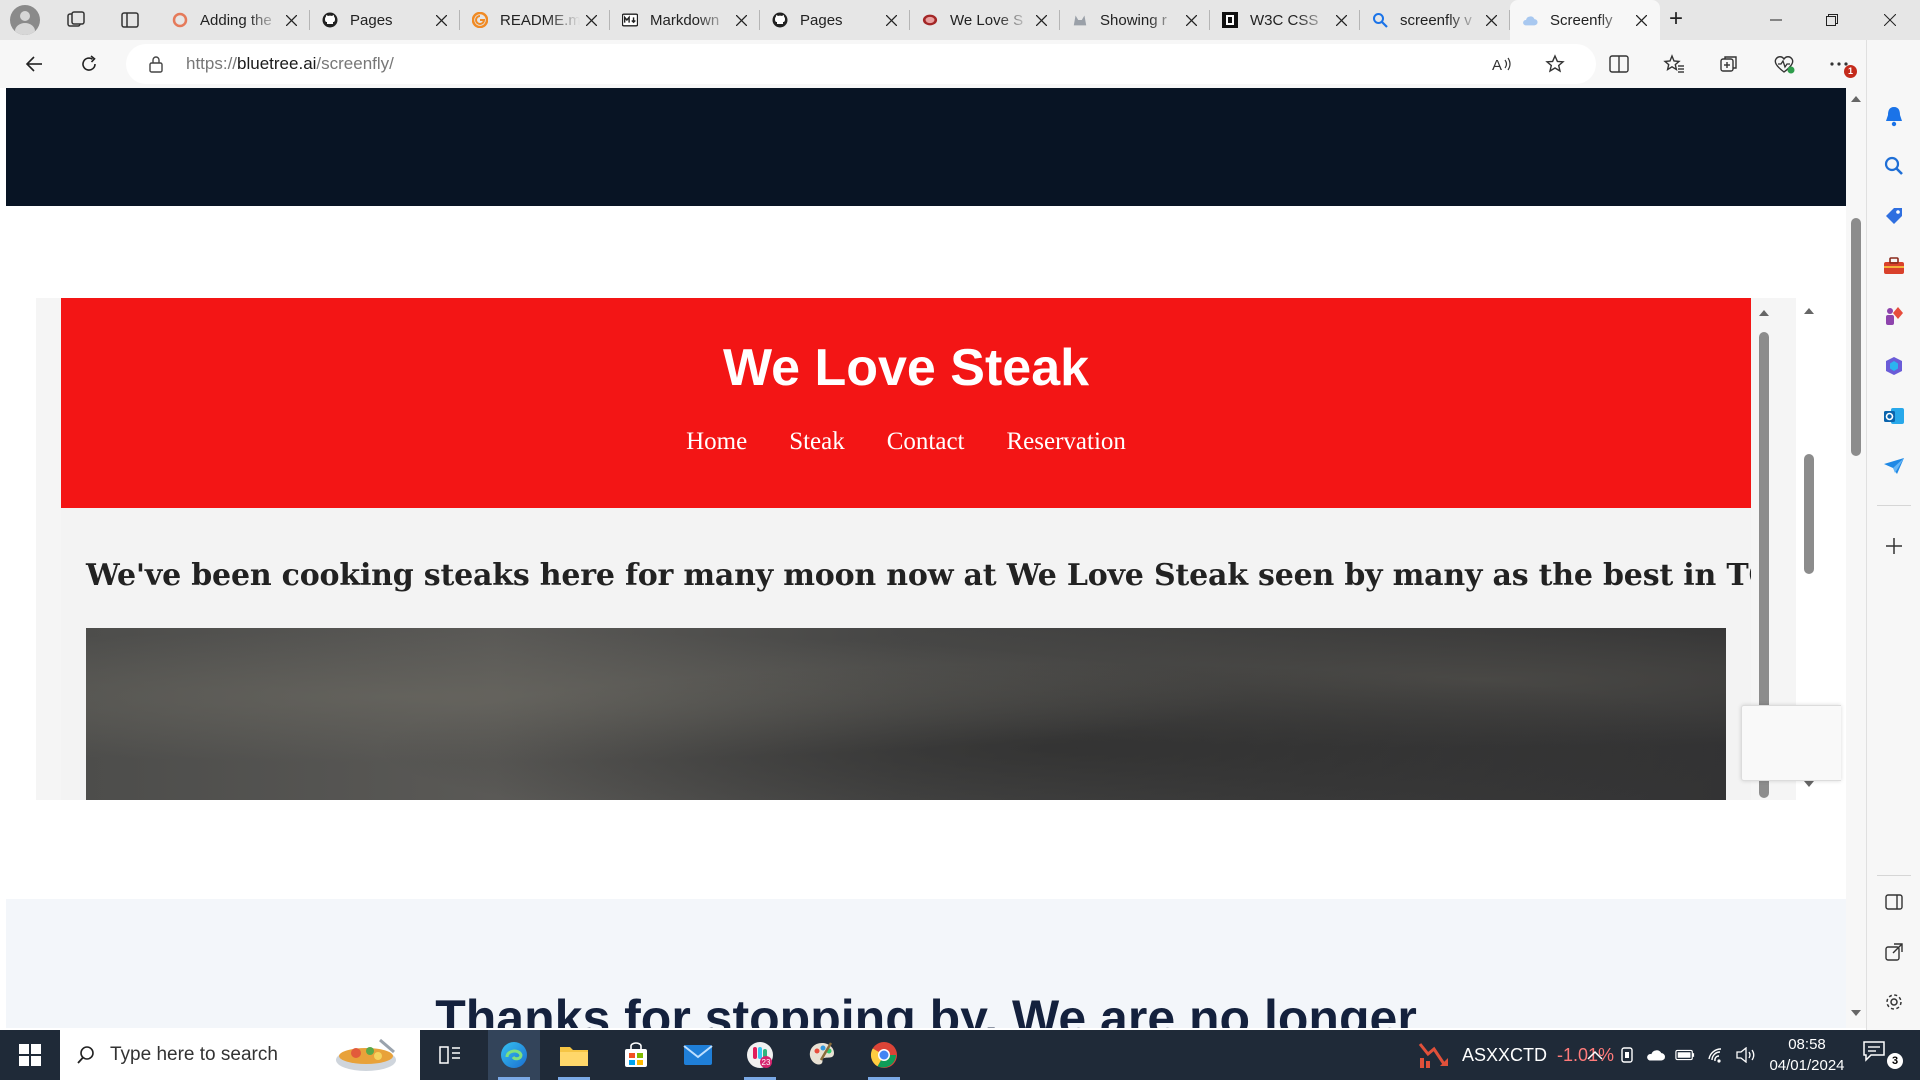 The image size is (1920, 1080). I want to click on browser-tab: README.m, so click(535, 20).